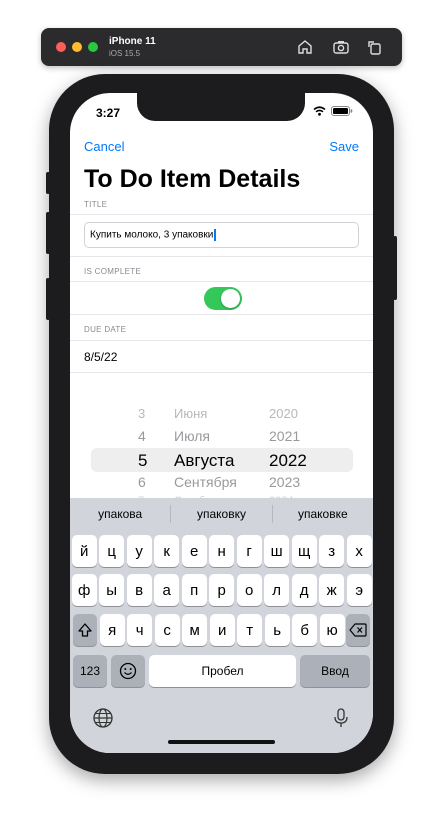 The width and height of the screenshot is (443, 830). Describe the element at coordinates (277, 630) in the screenshot. I see `key-ь: ь` at that location.